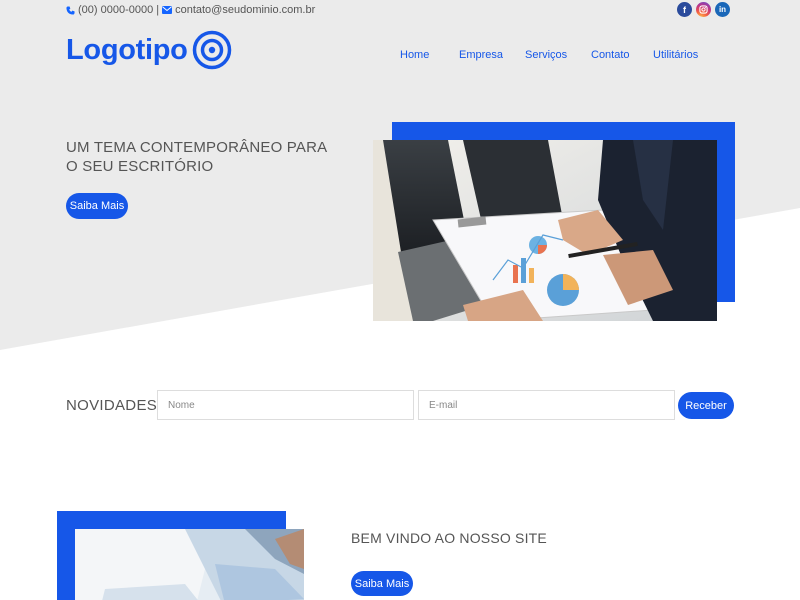  I want to click on nav-item-contato: Contato, so click(610, 55).